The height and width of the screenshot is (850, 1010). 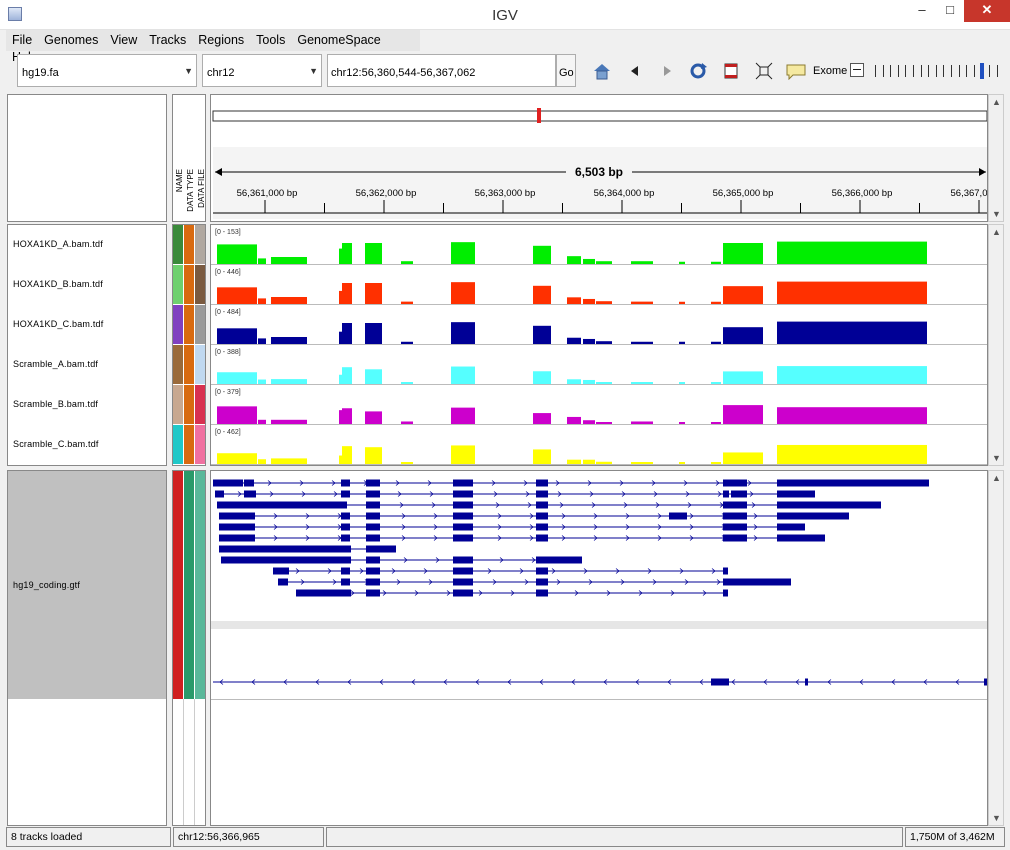 I want to click on menu-file: File, so click(x=22, y=38).